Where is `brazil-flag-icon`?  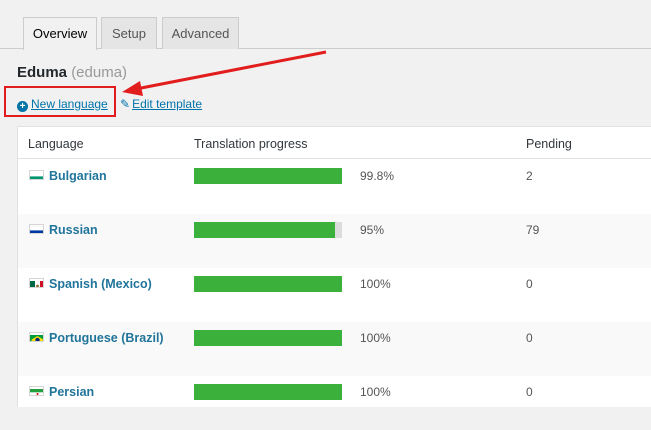
brazil-flag-icon is located at coordinates (36, 337).